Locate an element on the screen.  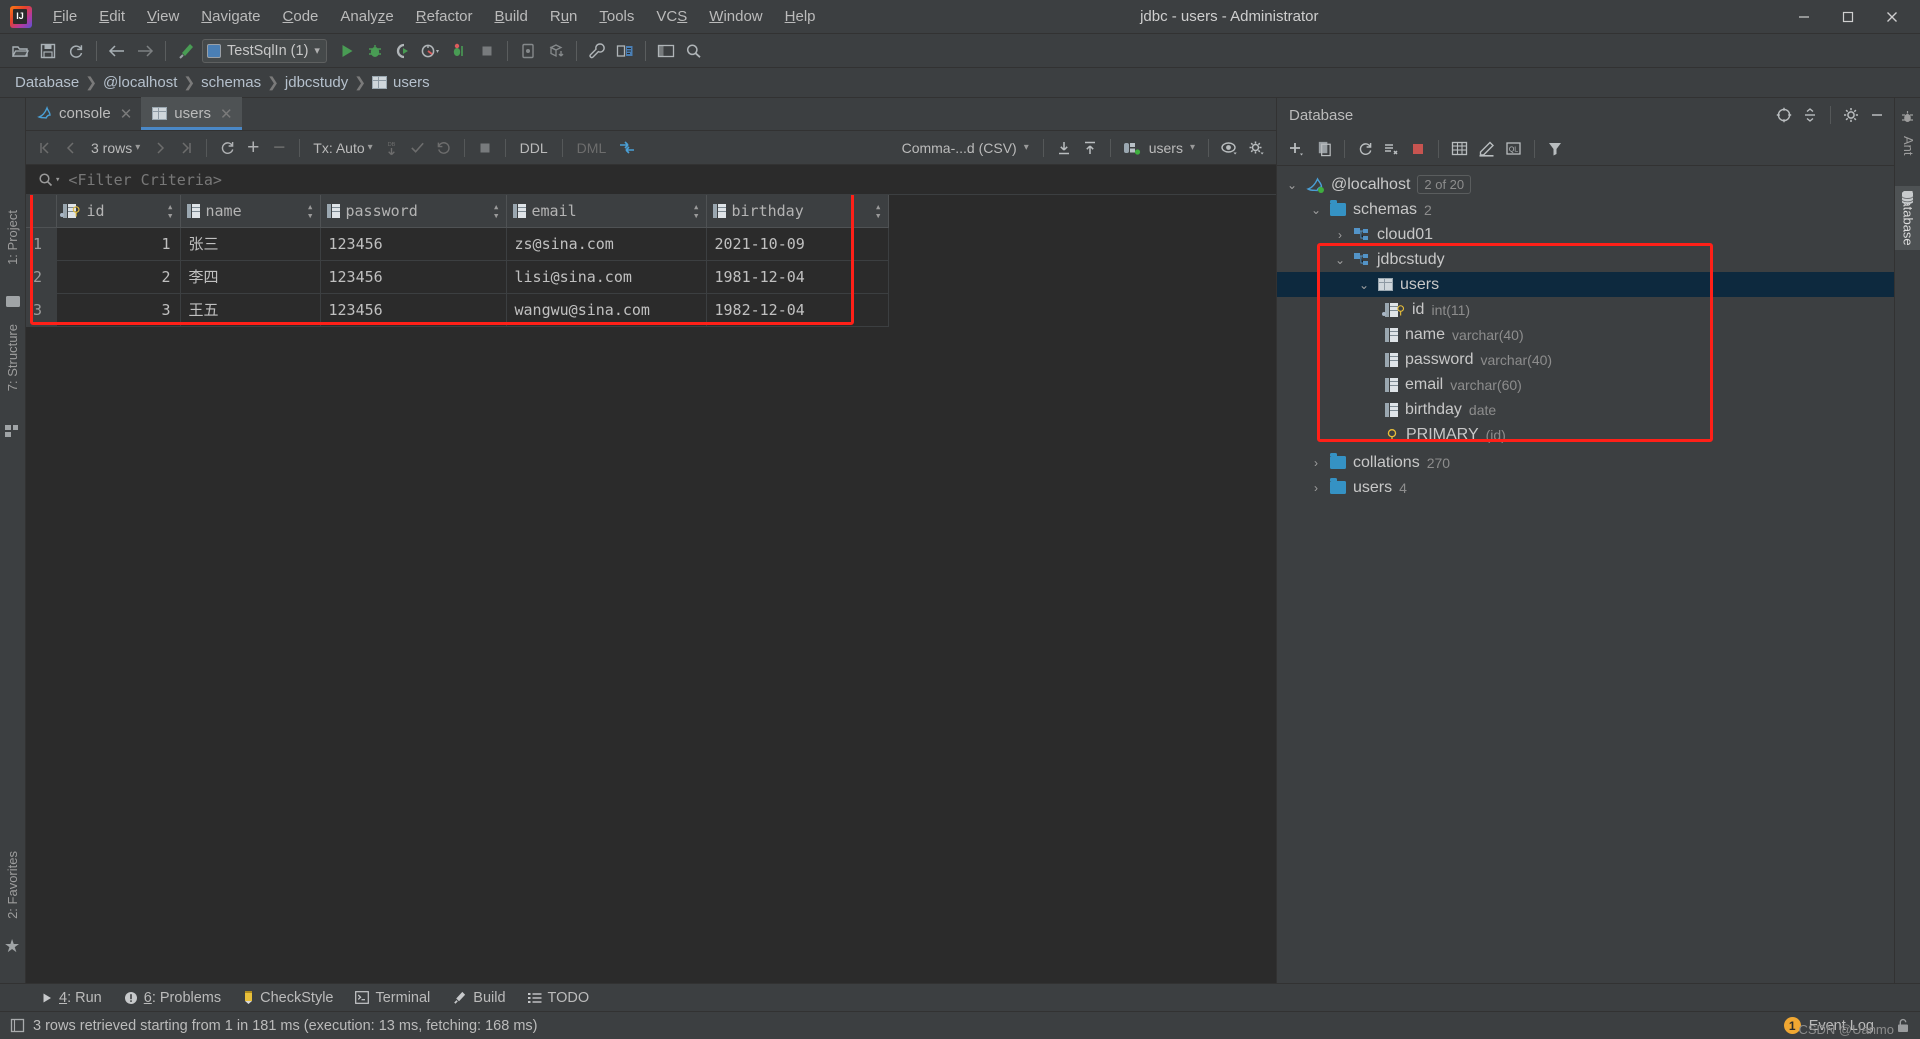
ddl-button: DDL is located at coordinates (534, 148).